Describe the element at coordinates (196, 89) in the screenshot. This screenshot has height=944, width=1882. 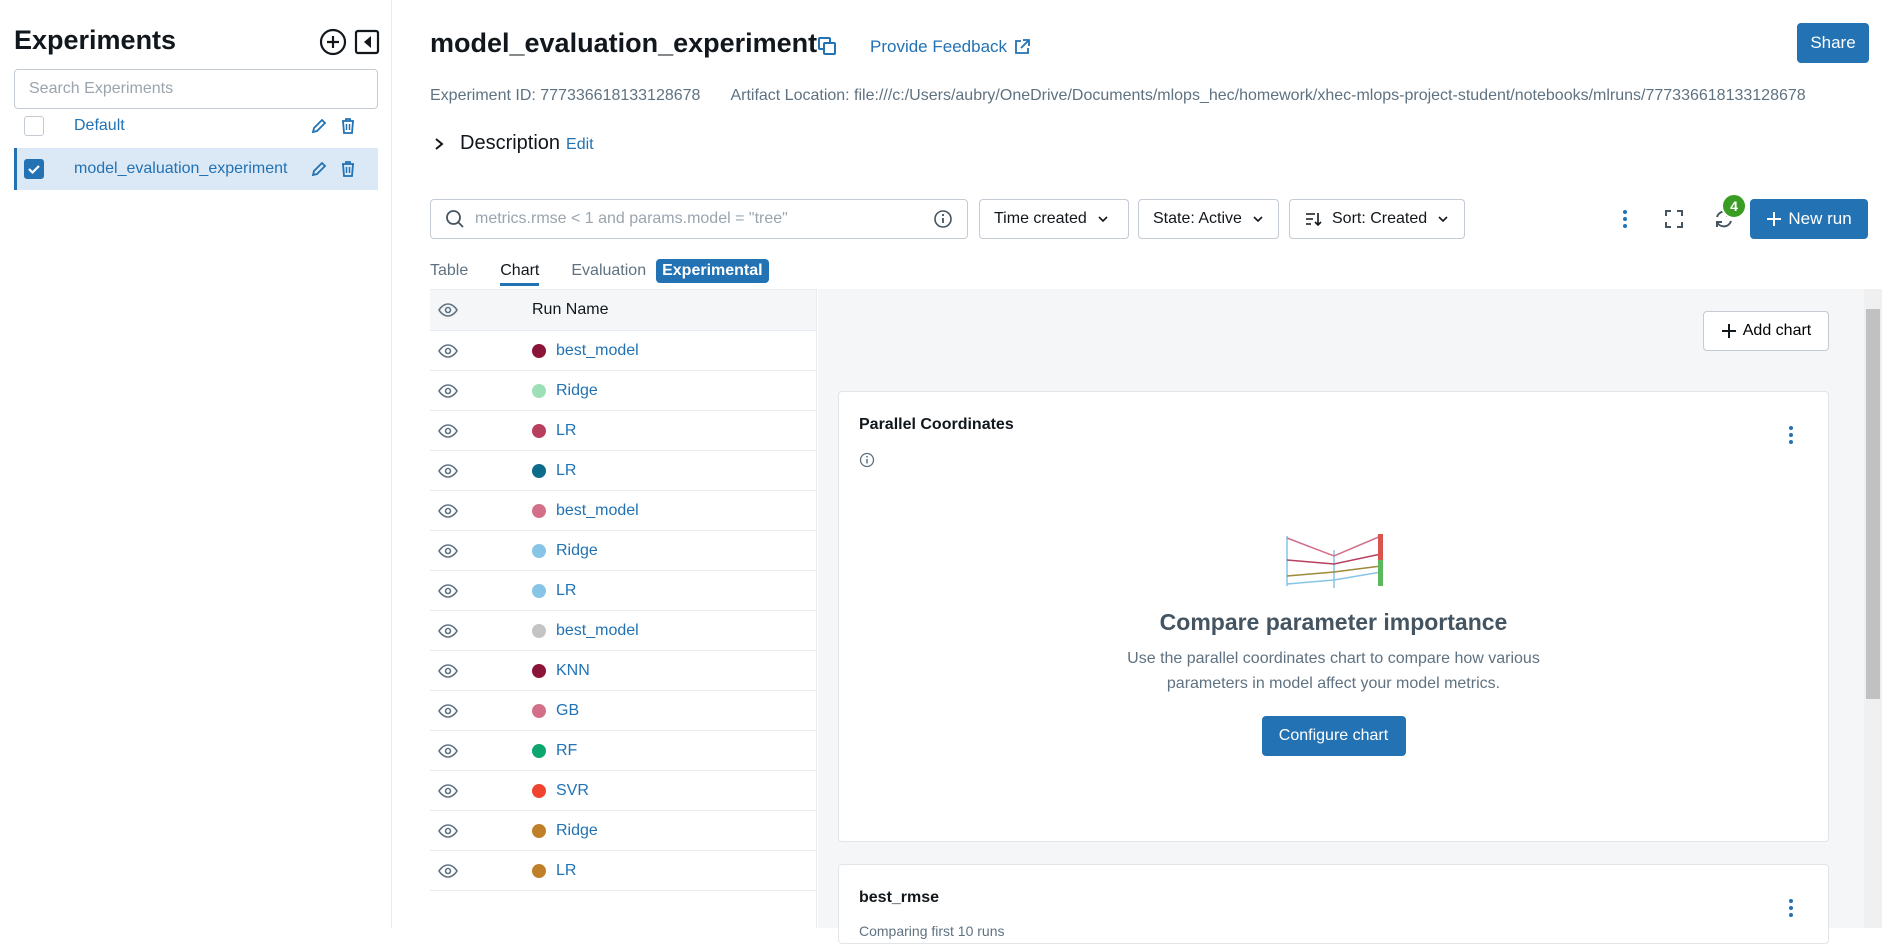
I see `search-experiments-input` at that location.